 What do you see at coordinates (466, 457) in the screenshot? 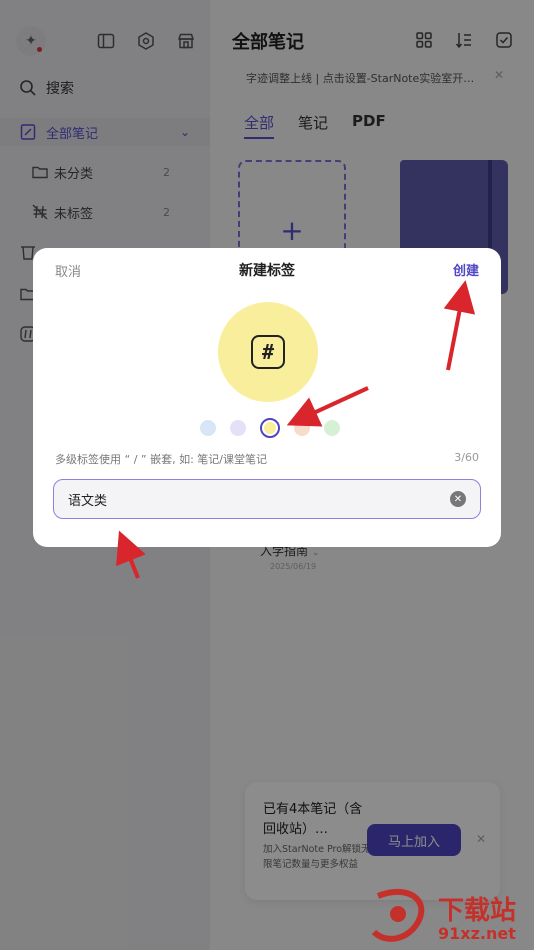
I see `char-count: 3/60` at bounding box center [466, 457].